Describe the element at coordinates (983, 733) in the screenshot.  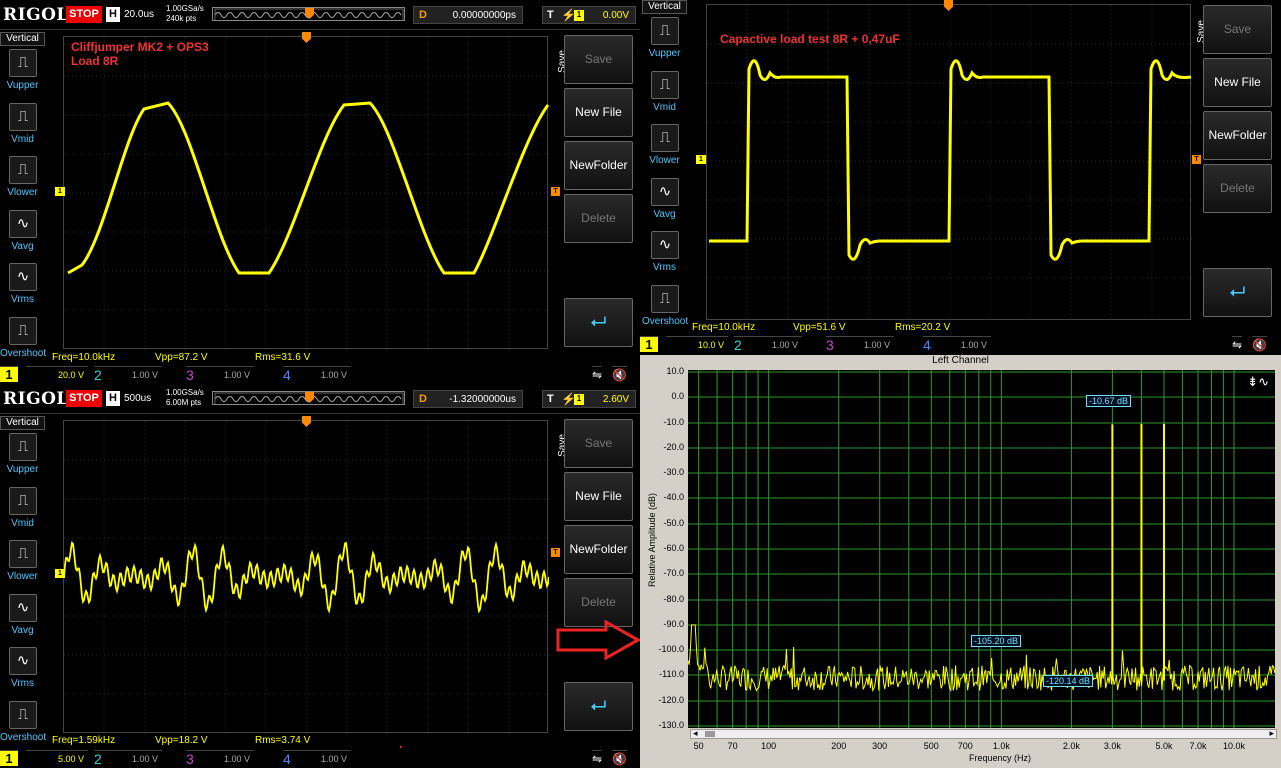
I see `horizontal-scrollbar: ◂ ▸` at that location.